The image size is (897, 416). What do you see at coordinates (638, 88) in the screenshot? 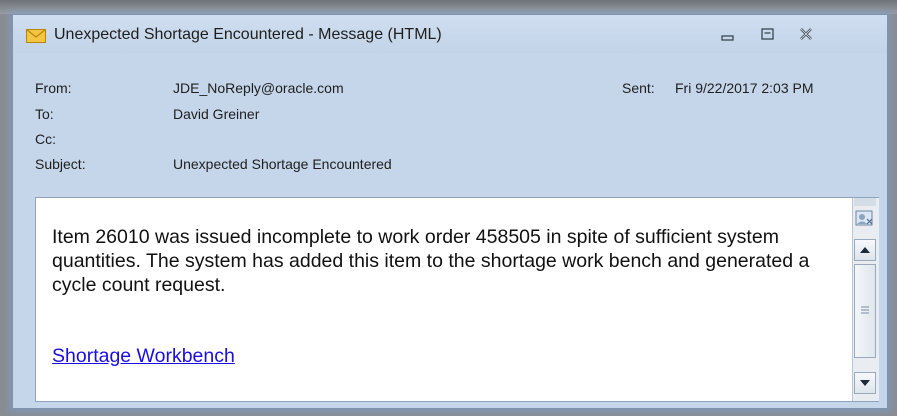
I see `sent-label: Sent:` at bounding box center [638, 88].